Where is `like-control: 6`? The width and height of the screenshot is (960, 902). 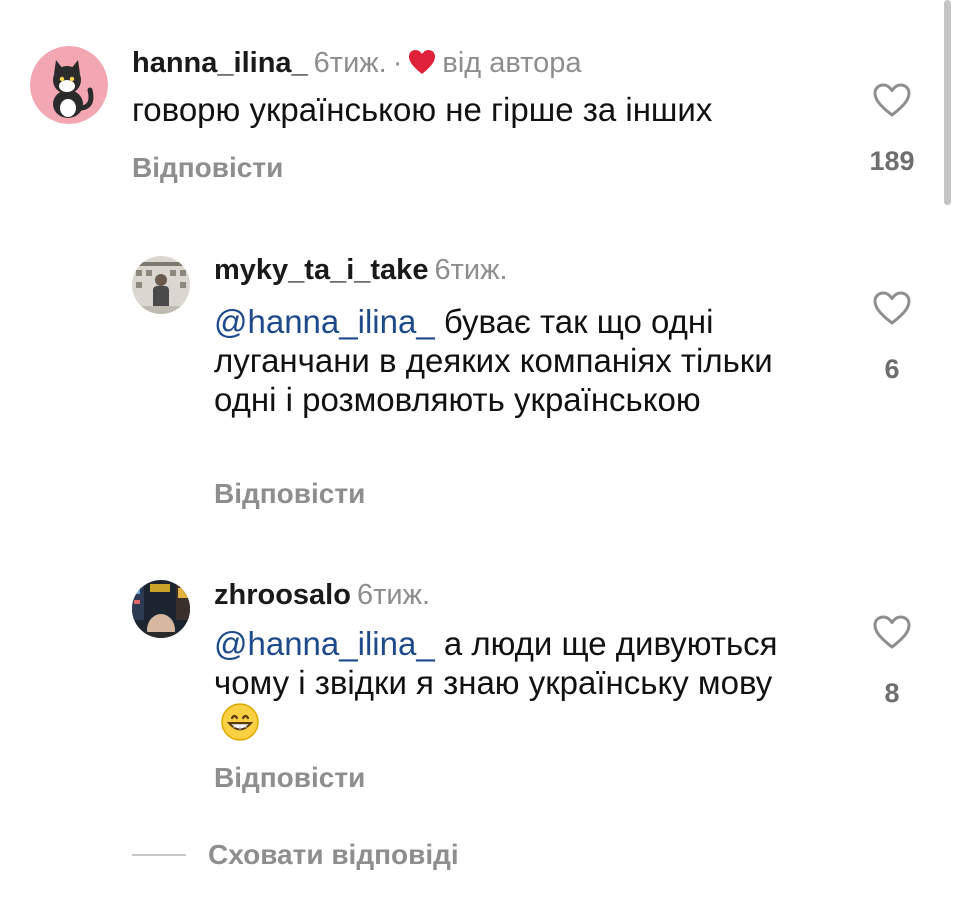 like-control: 6 is located at coordinates (892, 337).